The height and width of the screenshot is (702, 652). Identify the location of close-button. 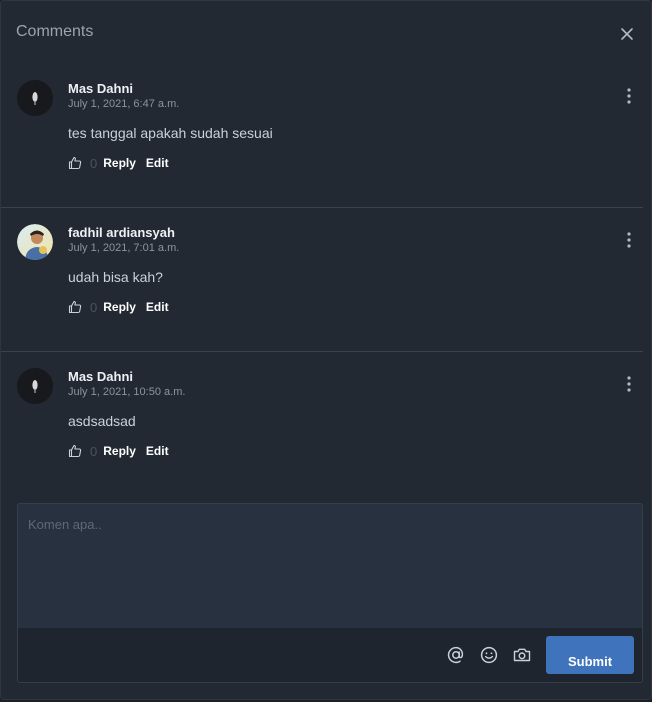
(627, 34).